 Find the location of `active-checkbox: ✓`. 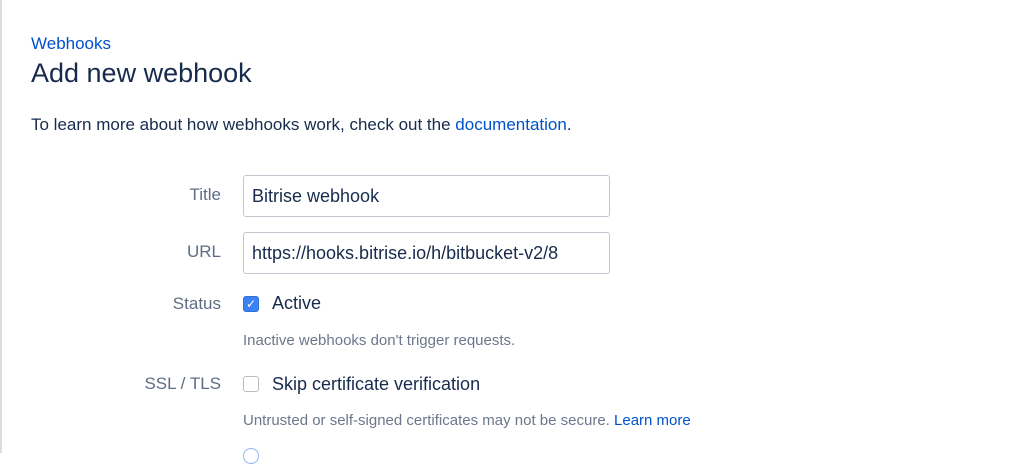

active-checkbox: ✓ is located at coordinates (251, 304).